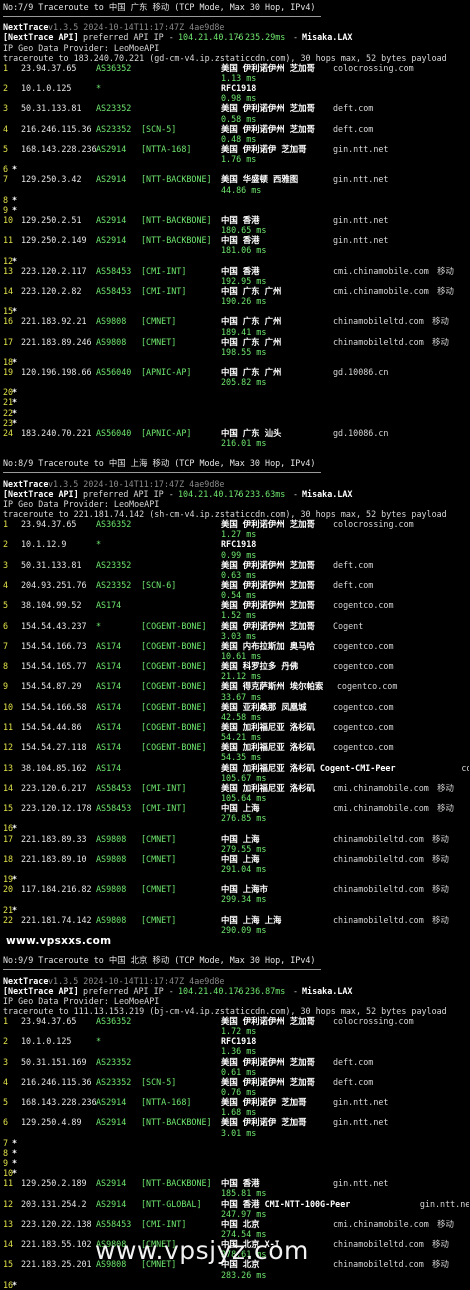 This screenshot has width=470, height=1290. Describe the element at coordinates (265, 990) in the screenshot. I see `api-ms: 236.87ms` at that location.